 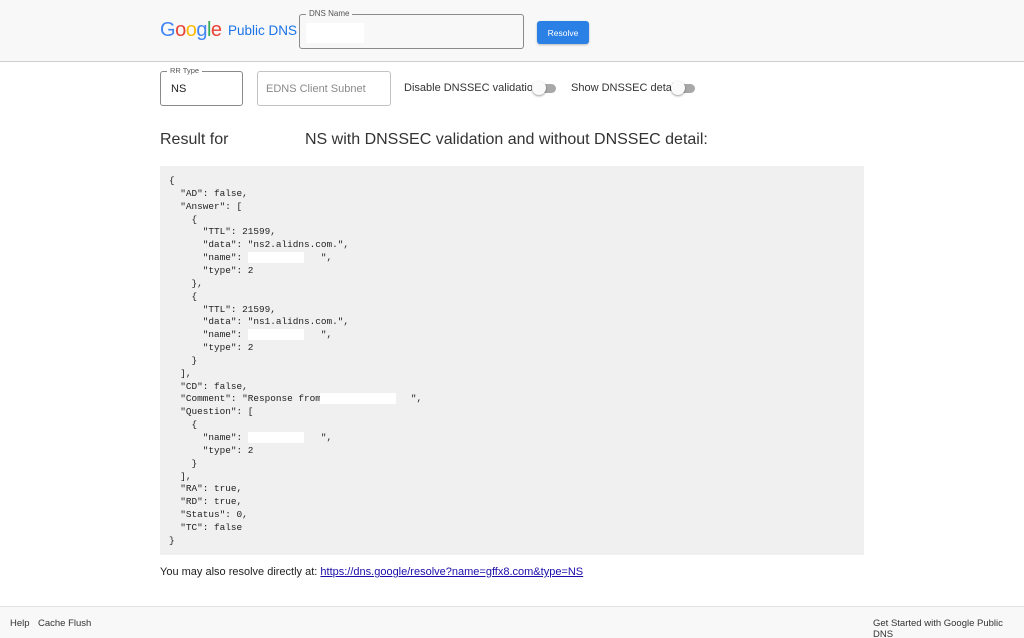 I want to click on resolve-button: Resolve, so click(x=563, y=32).